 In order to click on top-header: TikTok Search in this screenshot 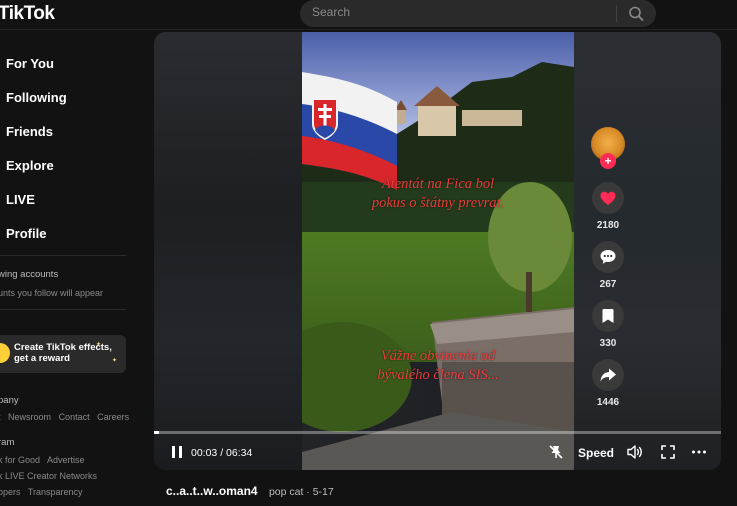, I will do `click(368, 15)`.